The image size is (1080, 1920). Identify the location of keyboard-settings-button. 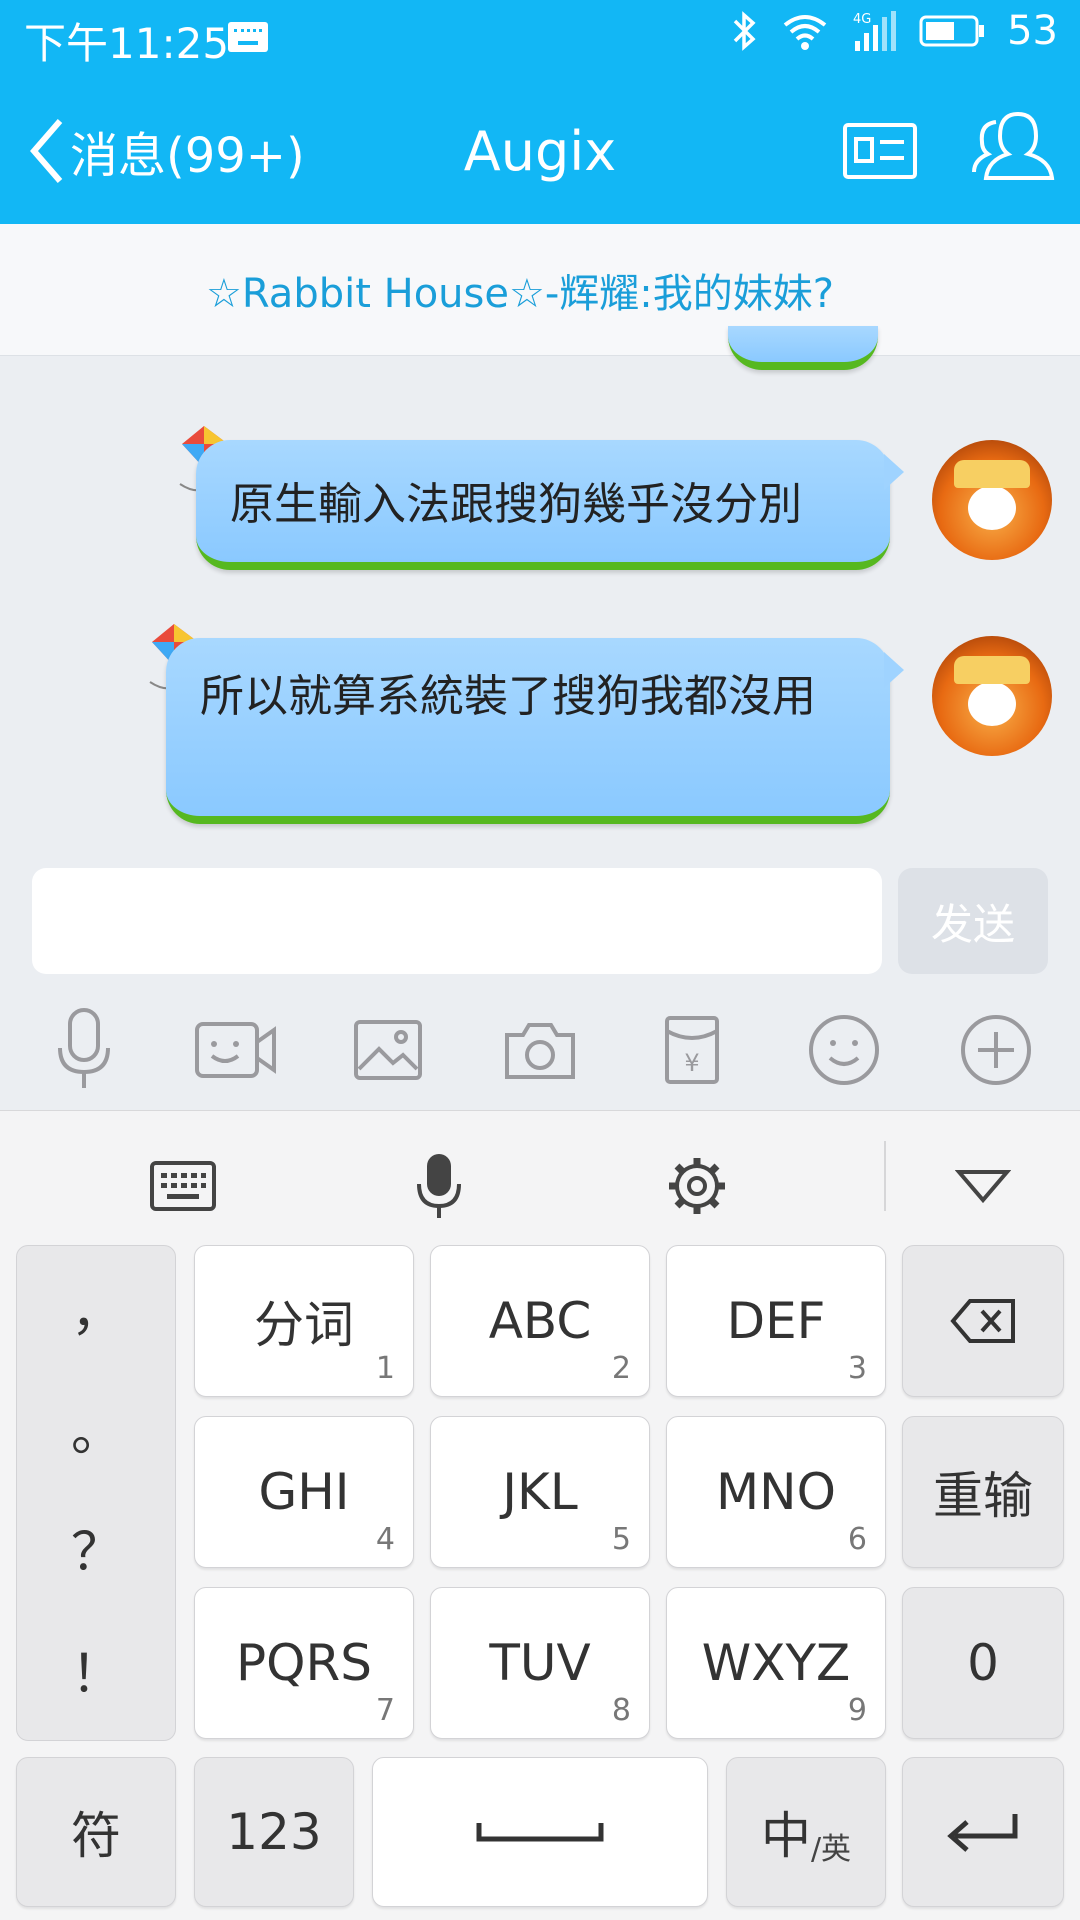
(697, 1186).